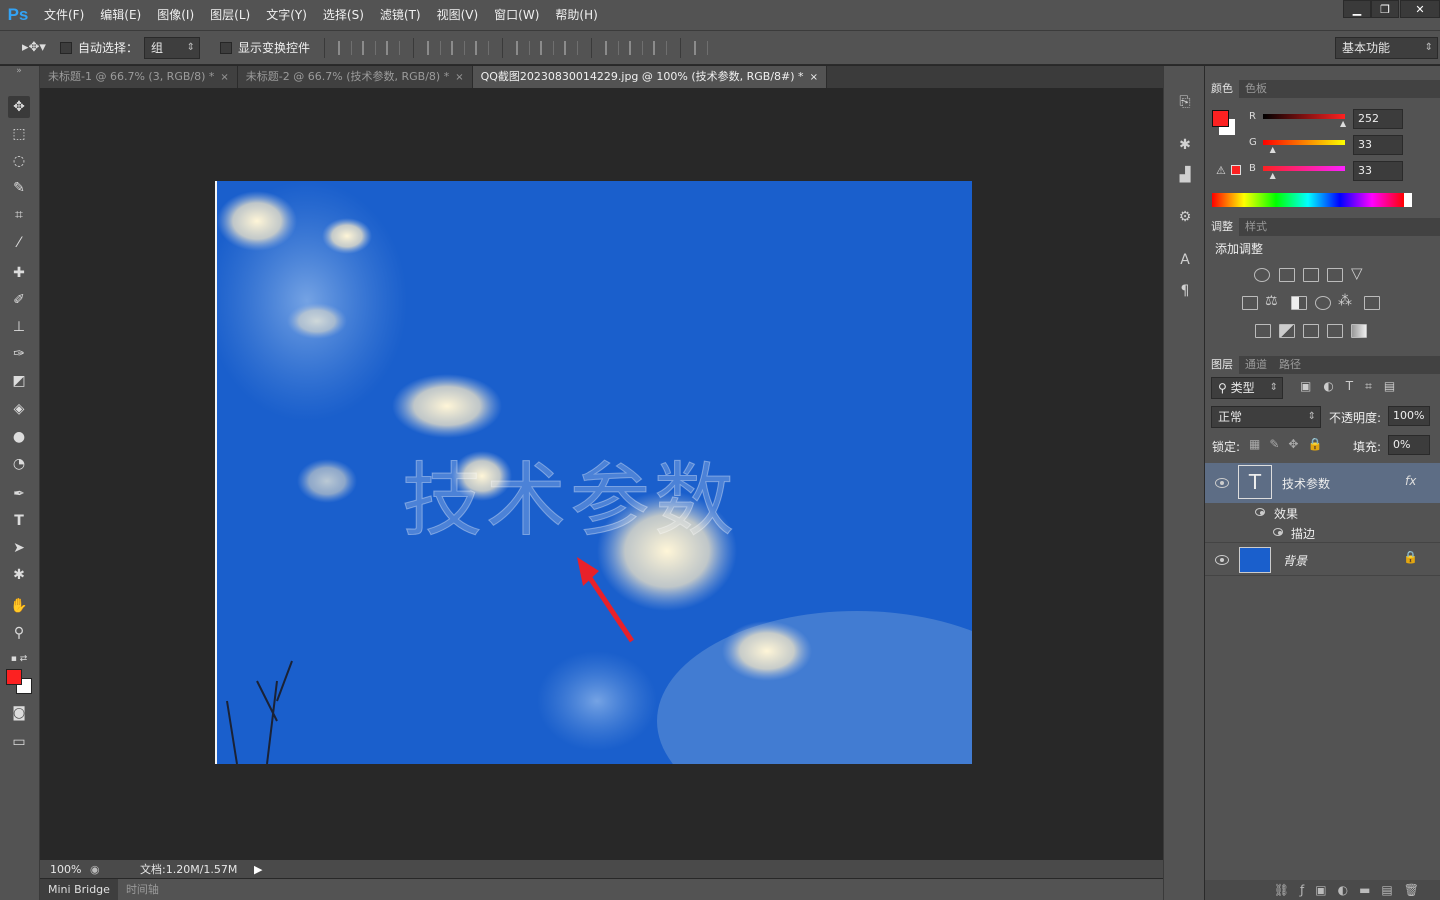 The image size is (1440, 900). What do you see at coordinates (355, 77) in the screenshot?
I see `doc-tab-2: 未标题-2 @ 66.7% (技术参数, RGB/8) * ×` at bounding box center [355, 77].